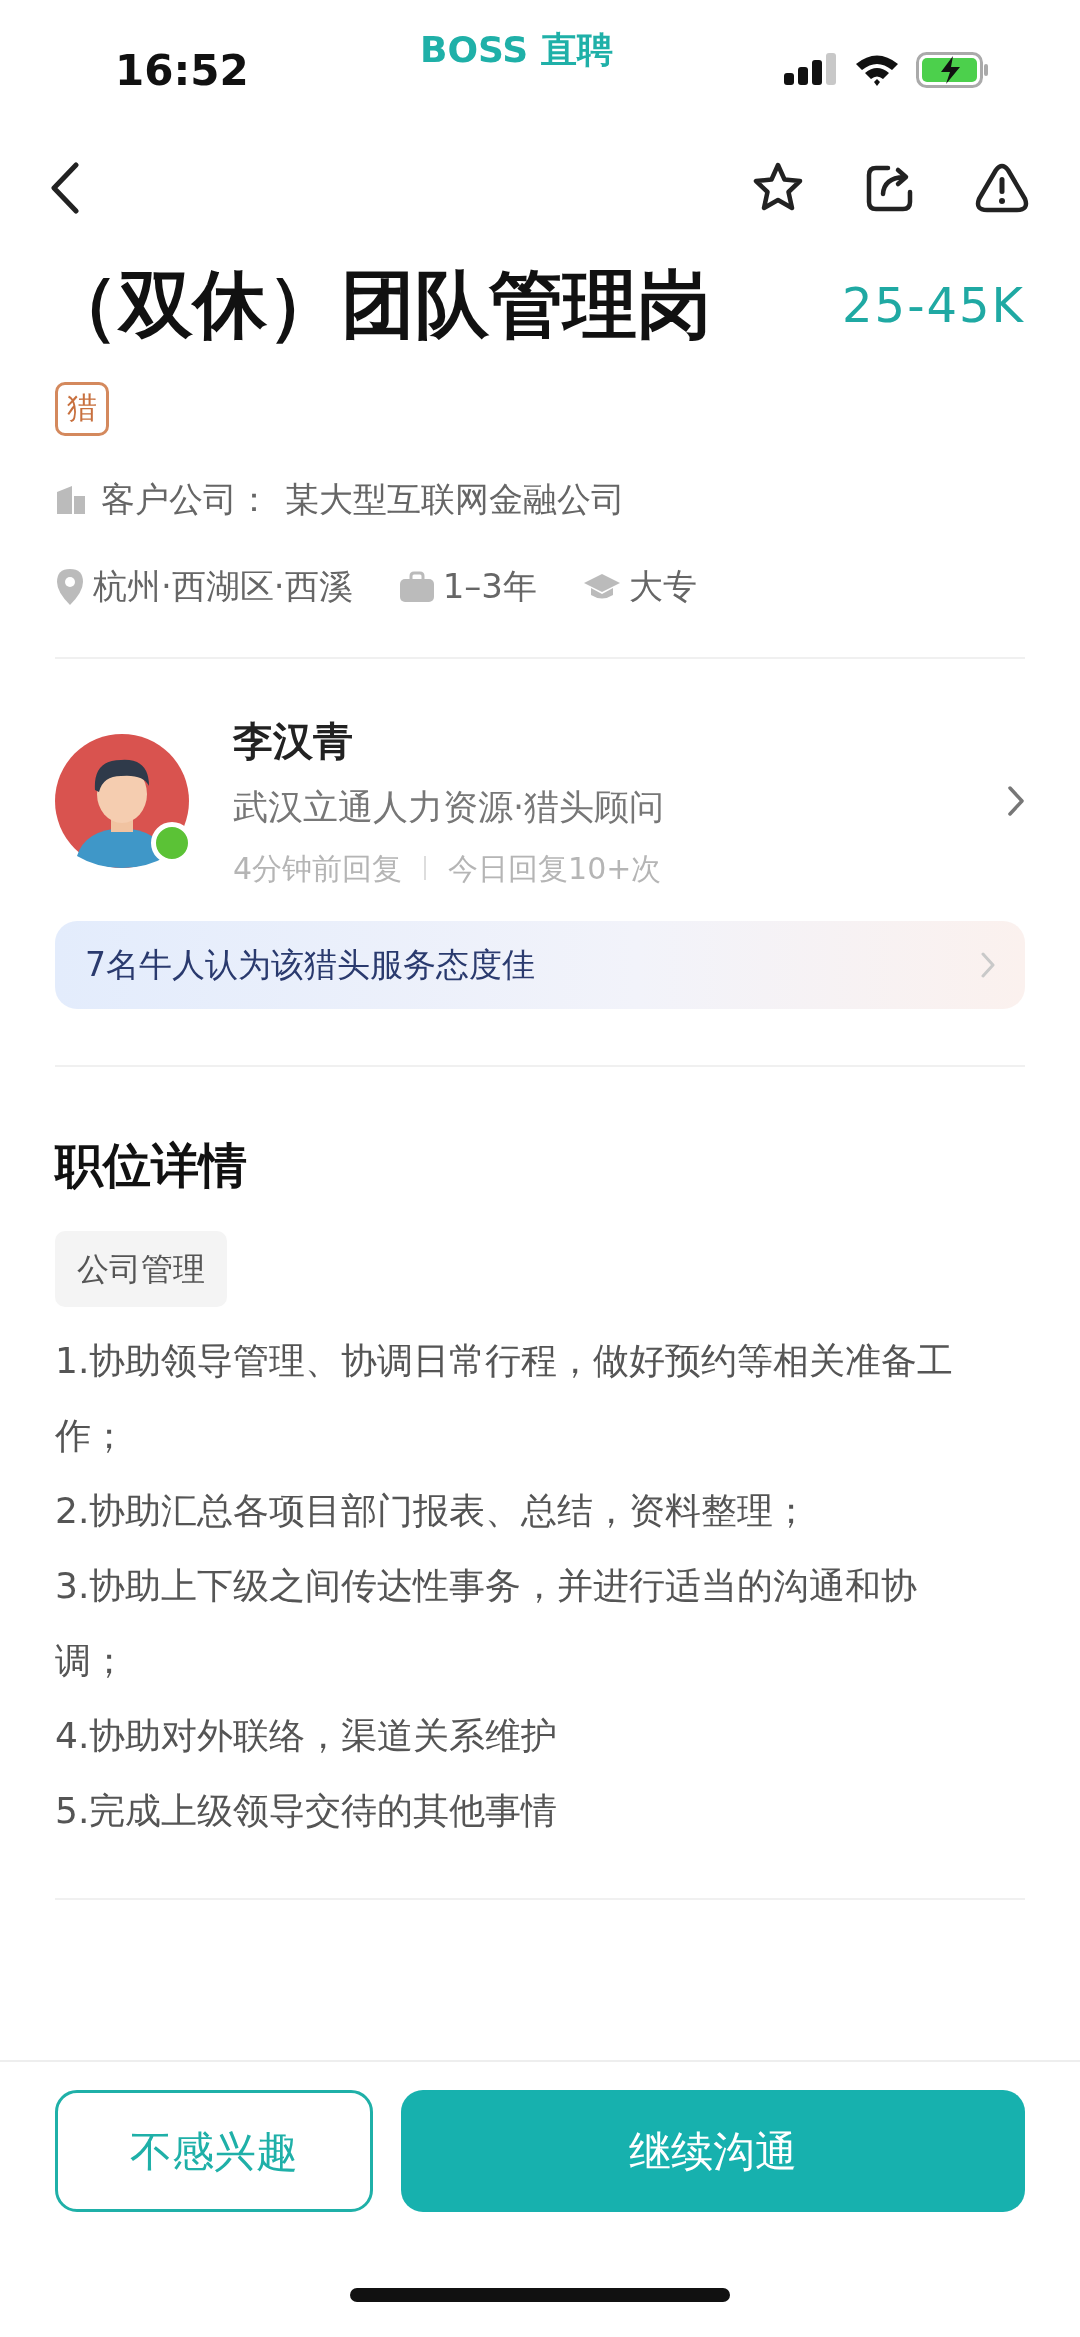 This screenshot has height=2337, width=1080. What do you see at coordinates (487, 1623) in the screenshot?
I see `description-line: 3.协助上下级之间传达性事务，并进行适当的沟通和协调；` at bounding box center [487, 1623].